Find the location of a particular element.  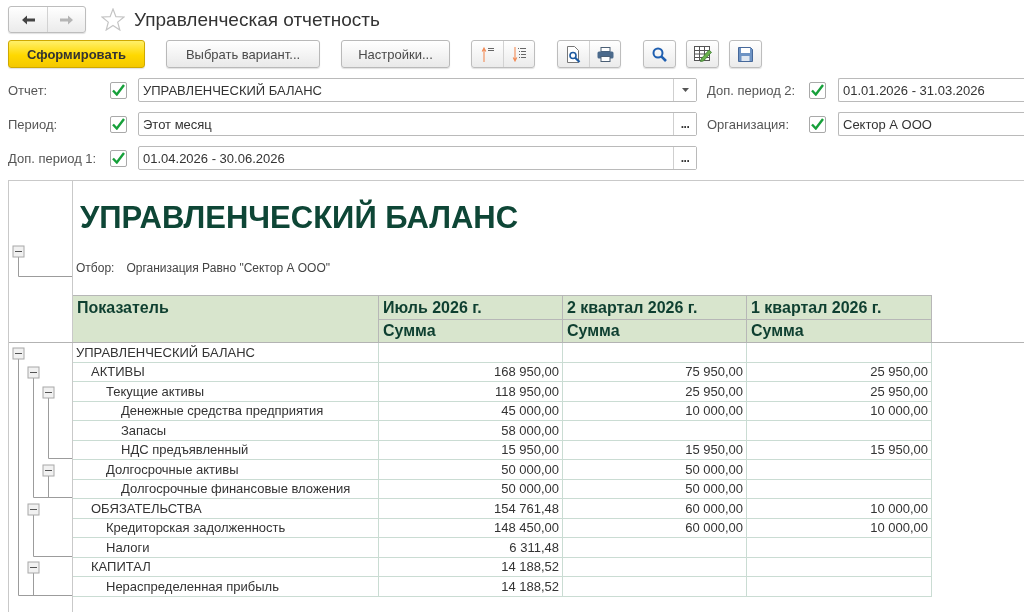

right-arrow-icon is located at coordinates (66, 19).